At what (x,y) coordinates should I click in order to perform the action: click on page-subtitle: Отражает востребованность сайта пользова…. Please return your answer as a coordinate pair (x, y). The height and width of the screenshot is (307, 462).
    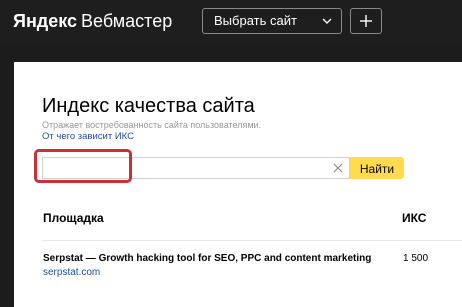
    Looking at the image, I should click on (152, 125).